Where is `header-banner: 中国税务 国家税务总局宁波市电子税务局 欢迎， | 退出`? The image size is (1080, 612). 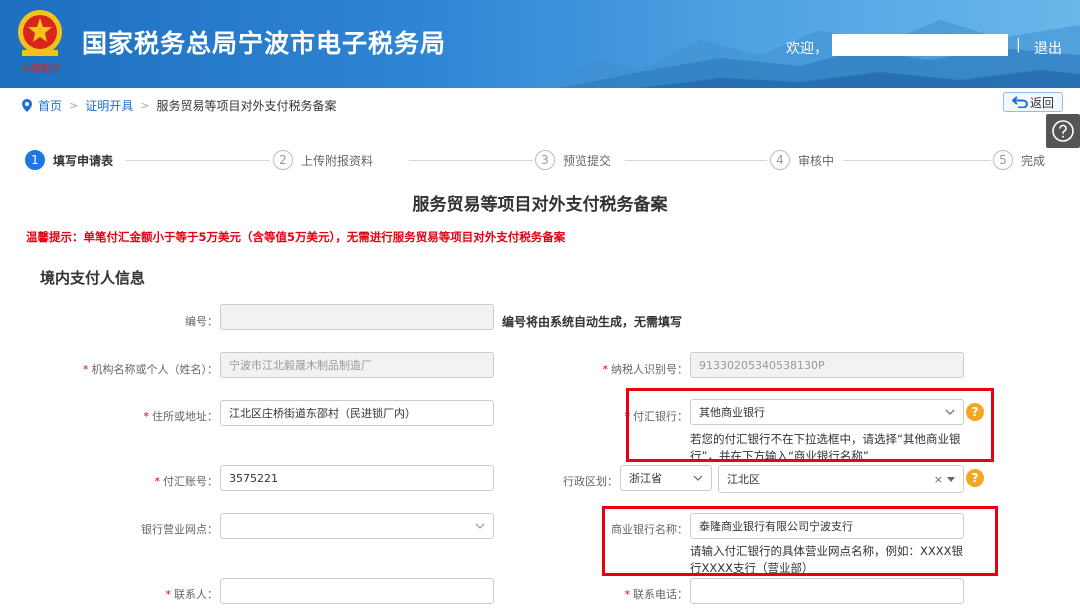
header-banner: 中国税务 国家税务总局宁波市电子税务局 欢迎， | 退出 is located at coordinates (540, 44).